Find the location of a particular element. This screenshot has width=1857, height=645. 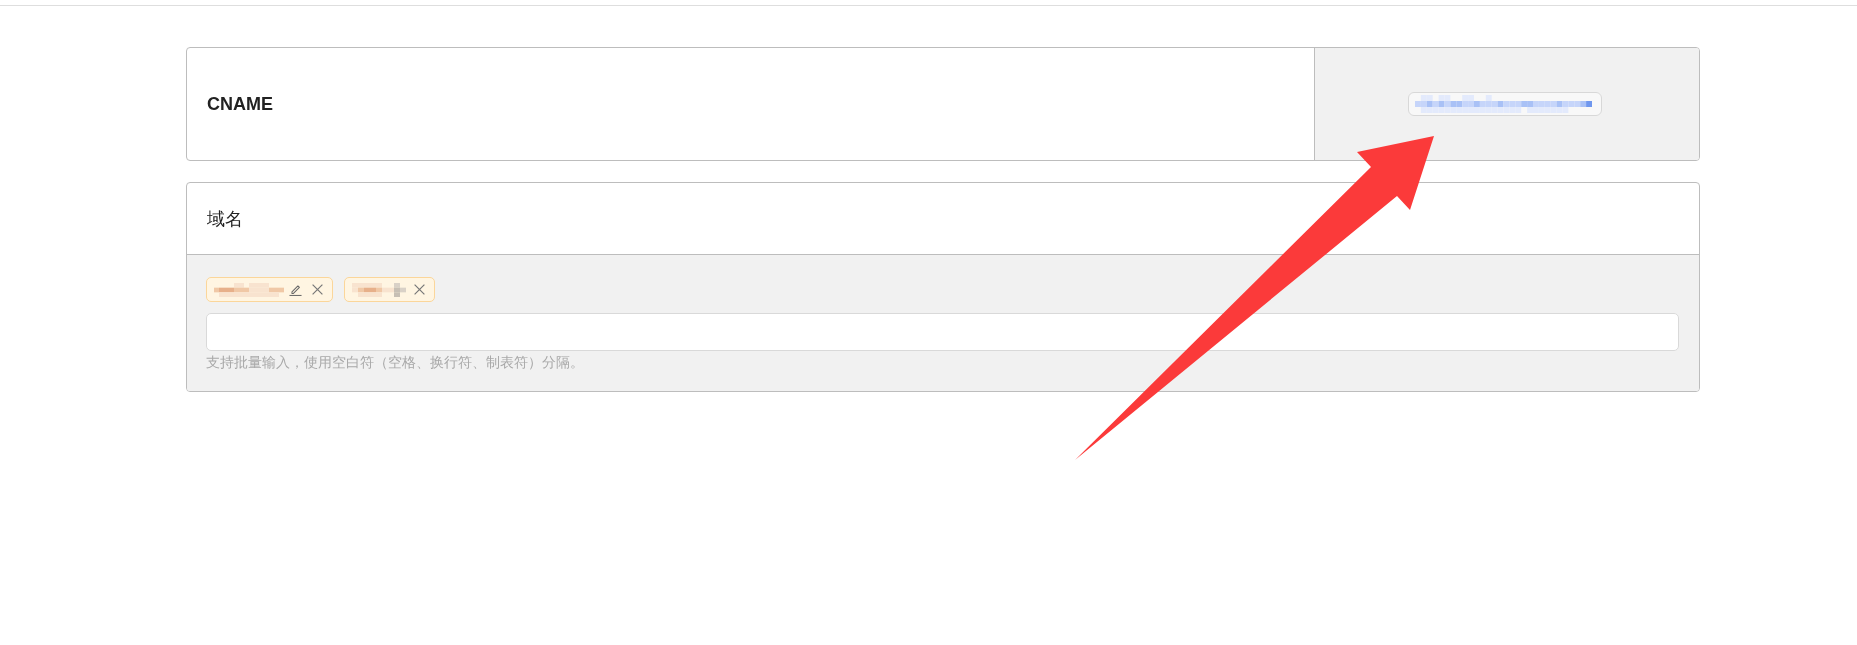

edit-icon is located at coordinates (295, 289).